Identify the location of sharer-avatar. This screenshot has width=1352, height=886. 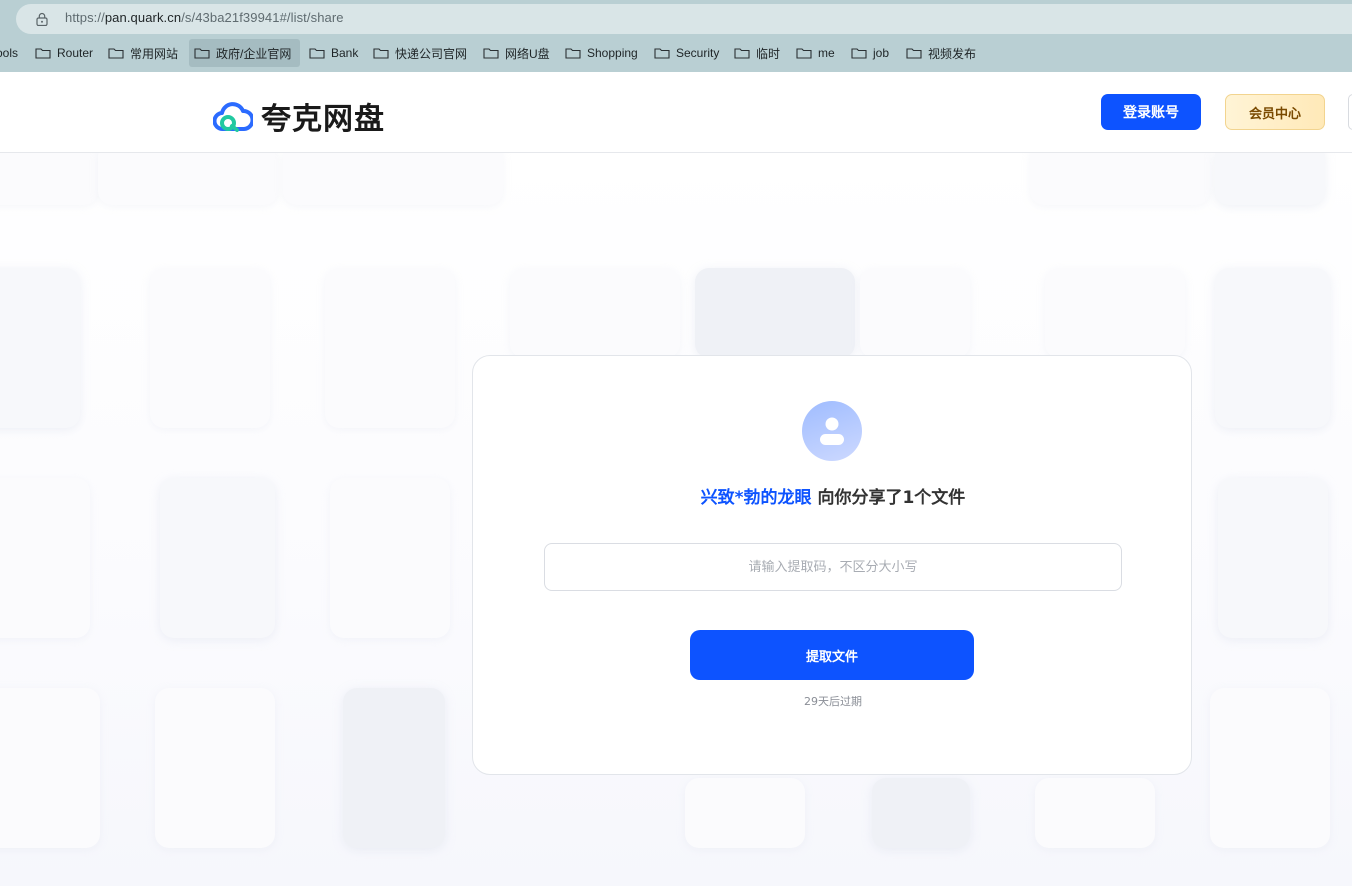
(832, 431).